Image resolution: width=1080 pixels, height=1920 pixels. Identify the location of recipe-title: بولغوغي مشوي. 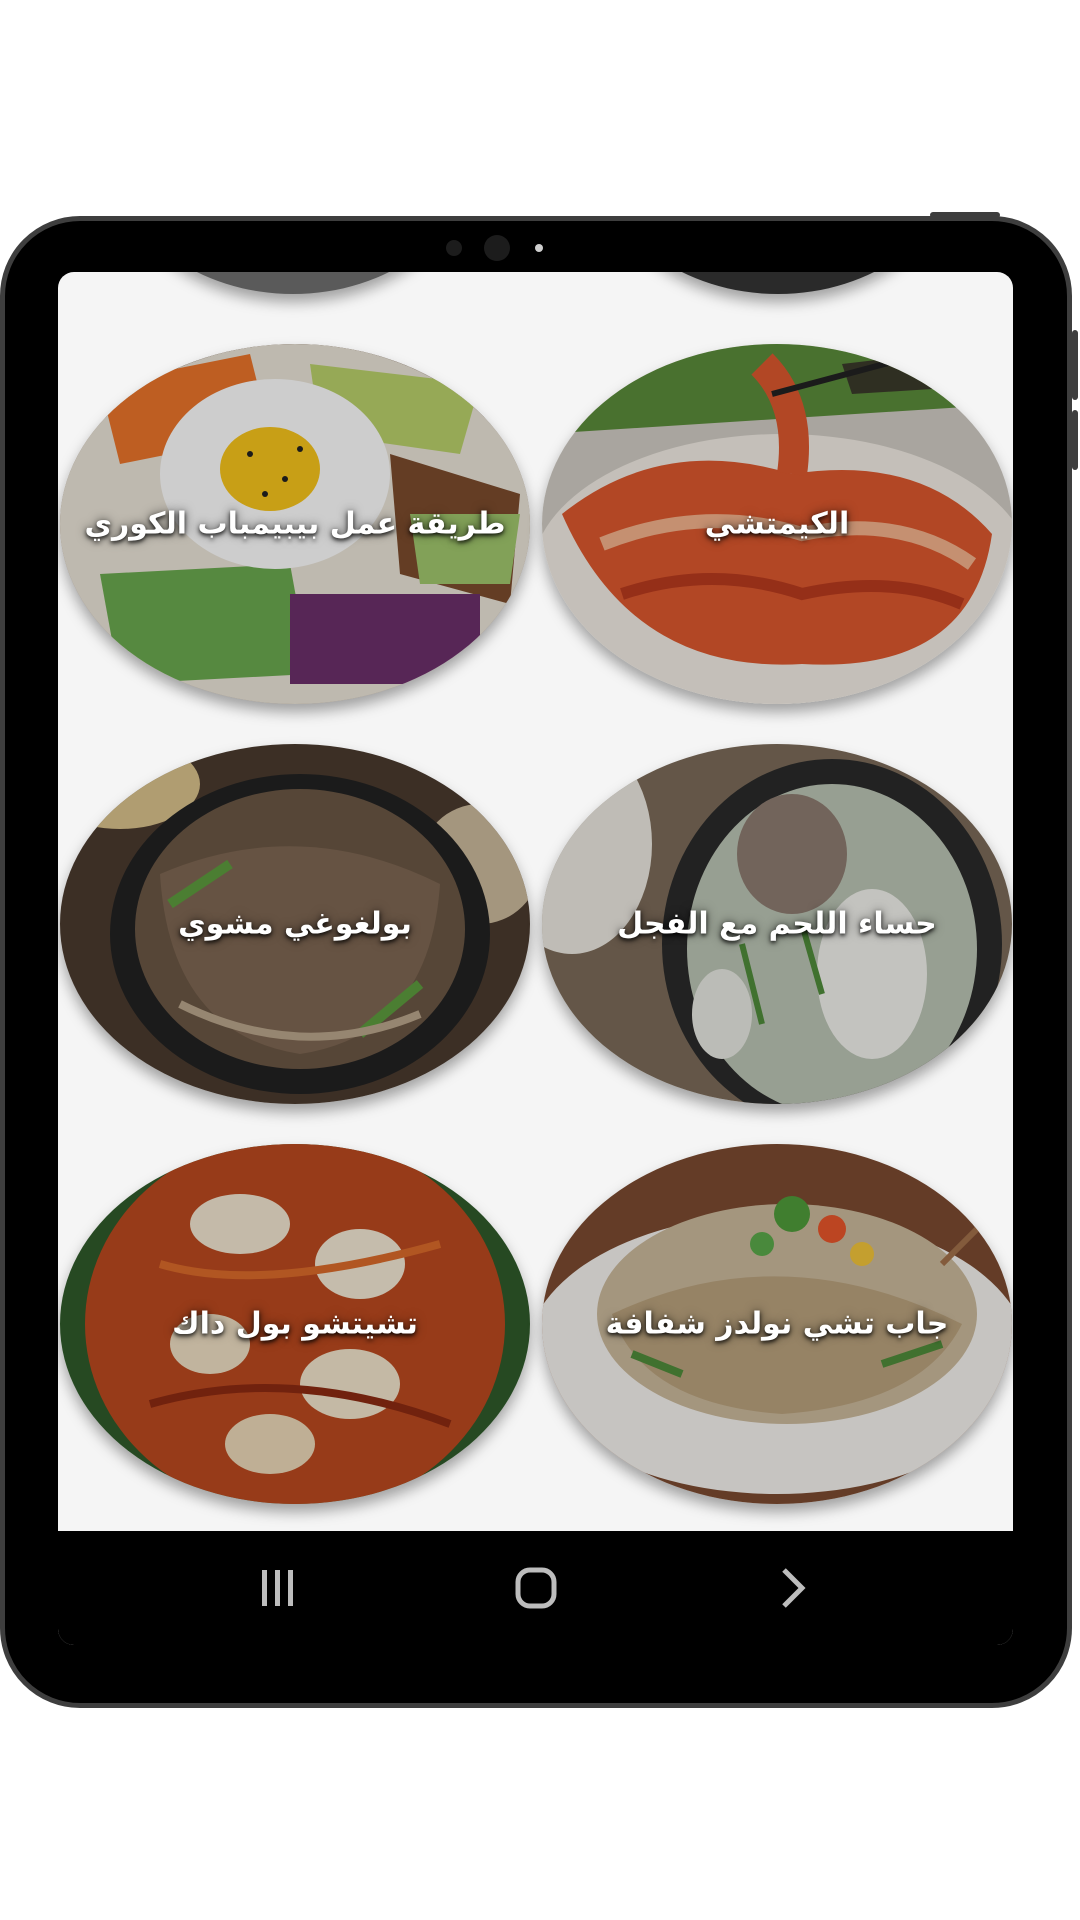
(295, 924).